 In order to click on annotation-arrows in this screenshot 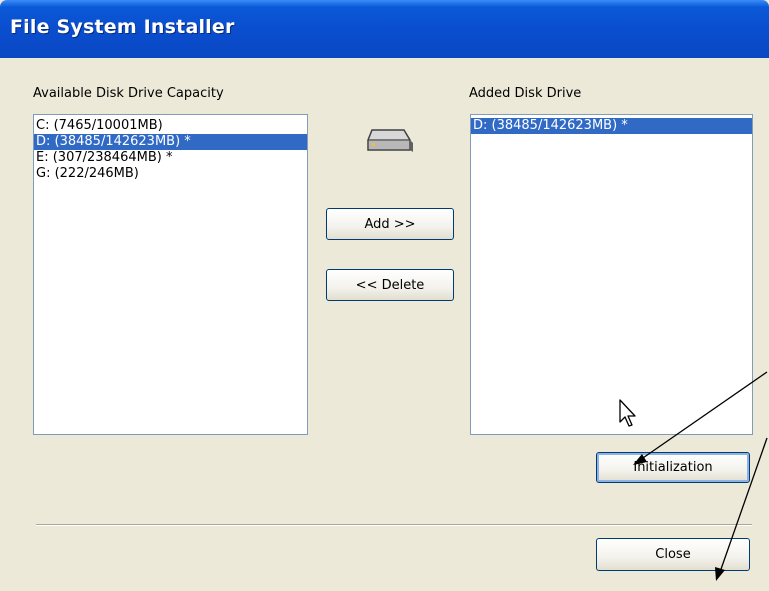, I will do `click(700, 476)`.